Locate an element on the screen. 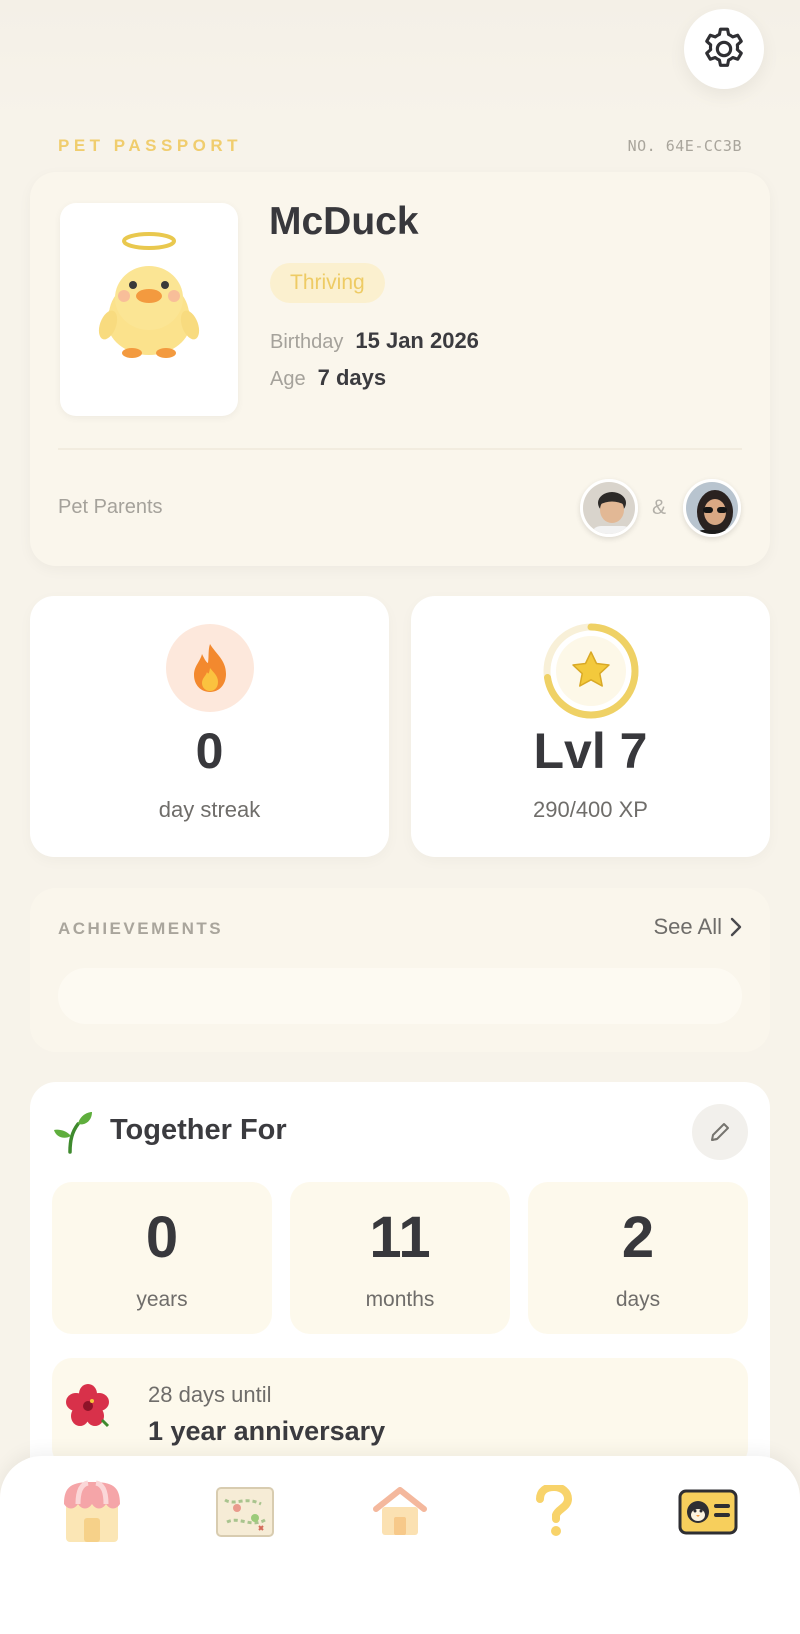 The width and height of the screenshot is (800, 1634). gear-icon is located at coordinates (724, 47).